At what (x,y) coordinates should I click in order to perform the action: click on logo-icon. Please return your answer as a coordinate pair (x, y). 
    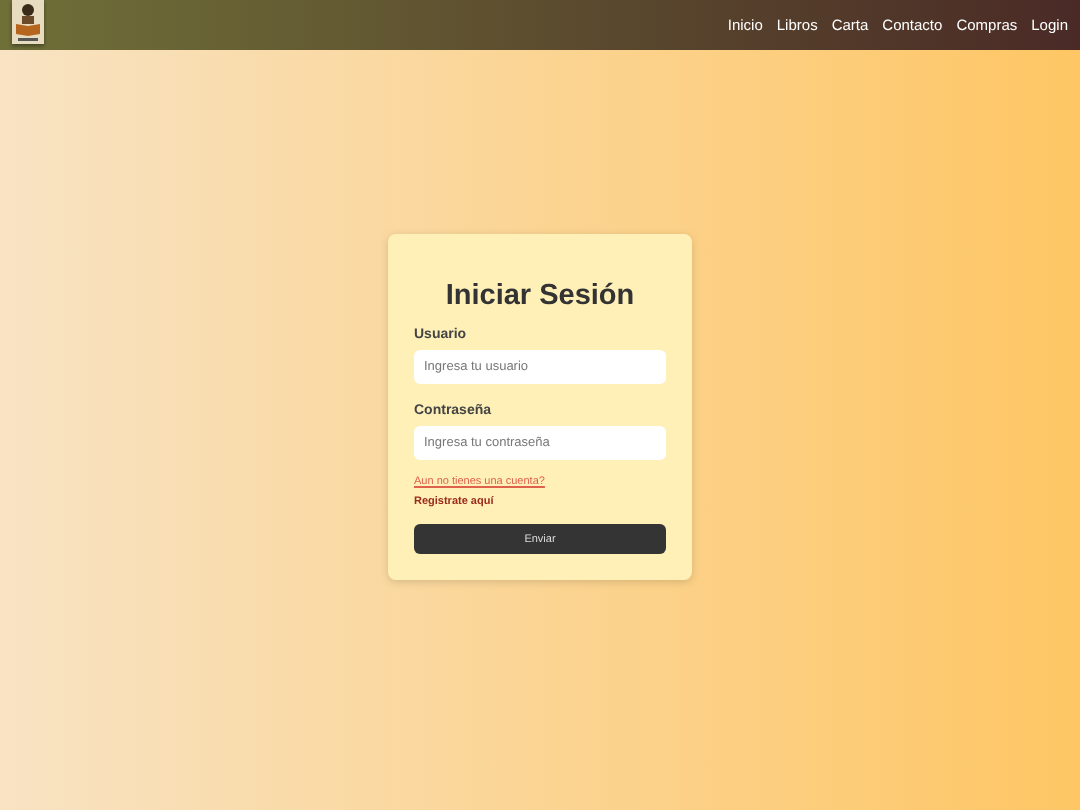
    Looking at the image, I should click on (28, 22).